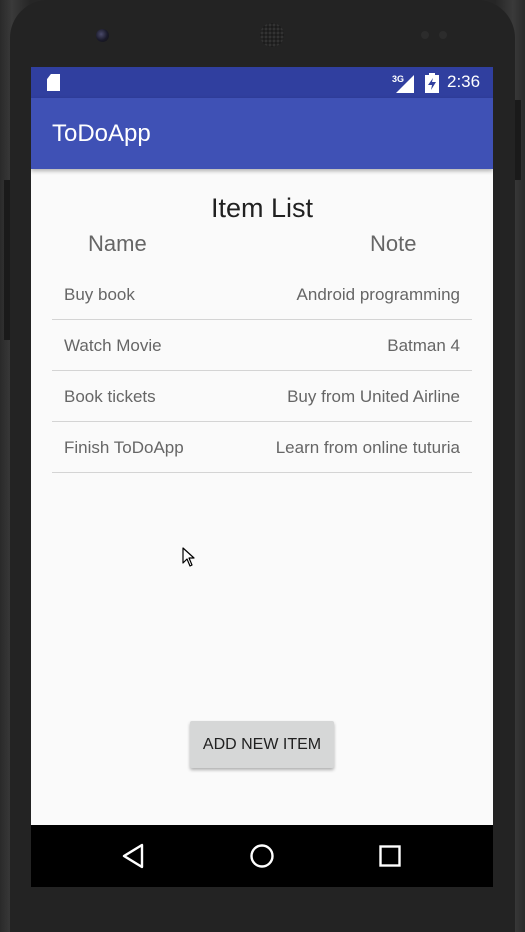 The image size is (525, 932). What do you see at coordinates (262, 345) in the screenshot?
I see `list-item: Watch Movie Batman 4` at bounding box center [262, 345].